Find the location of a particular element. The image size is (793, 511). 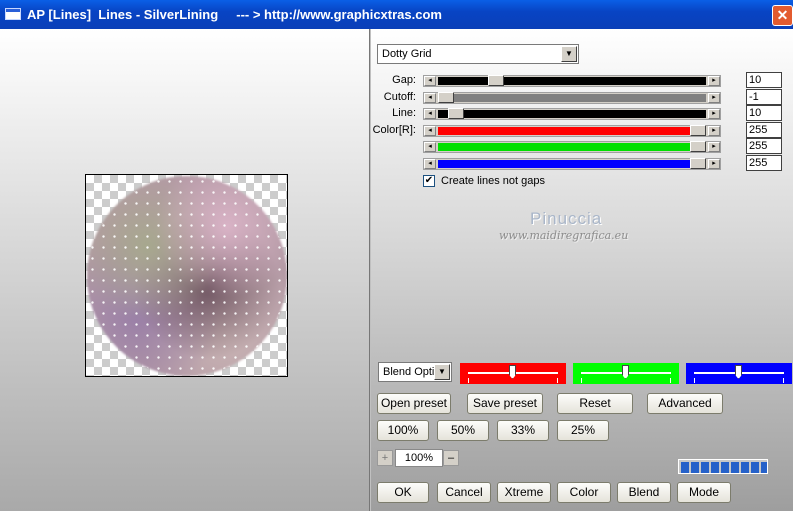

preview-image is located at coordinates (186, 275).